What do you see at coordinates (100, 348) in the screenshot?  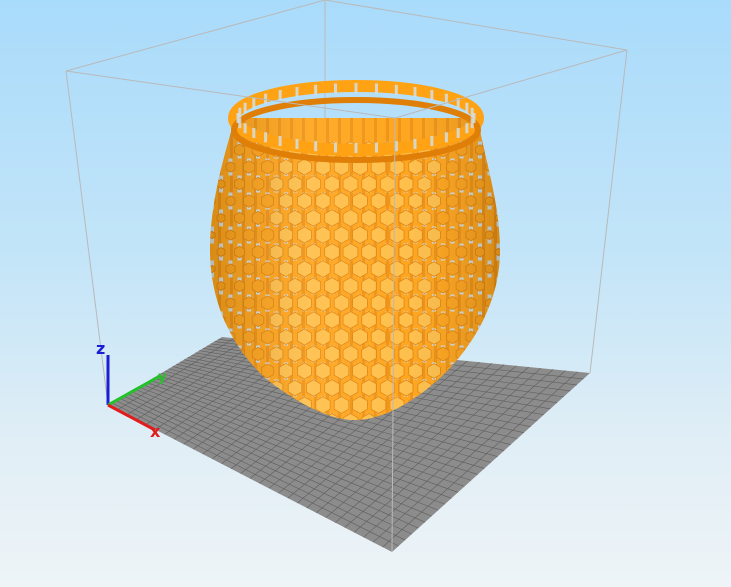 I see `z-axis-label: z` at bounding box center [100, 348].